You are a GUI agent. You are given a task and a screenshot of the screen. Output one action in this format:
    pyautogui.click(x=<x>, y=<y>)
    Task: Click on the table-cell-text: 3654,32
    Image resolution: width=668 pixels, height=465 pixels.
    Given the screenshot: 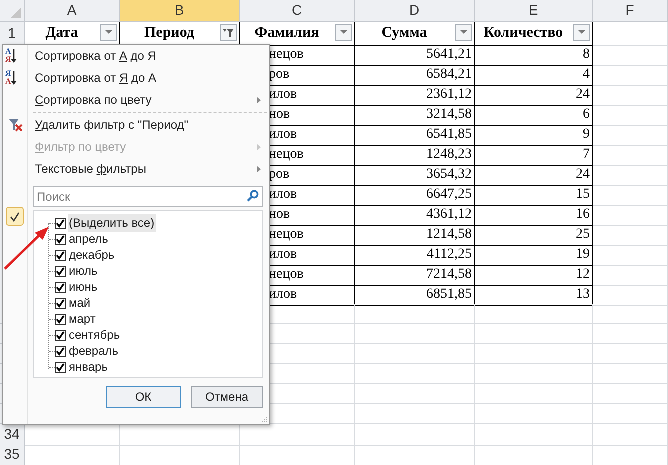 What is the action you would take?
    pyautogui.click(x=449, y=175)
    